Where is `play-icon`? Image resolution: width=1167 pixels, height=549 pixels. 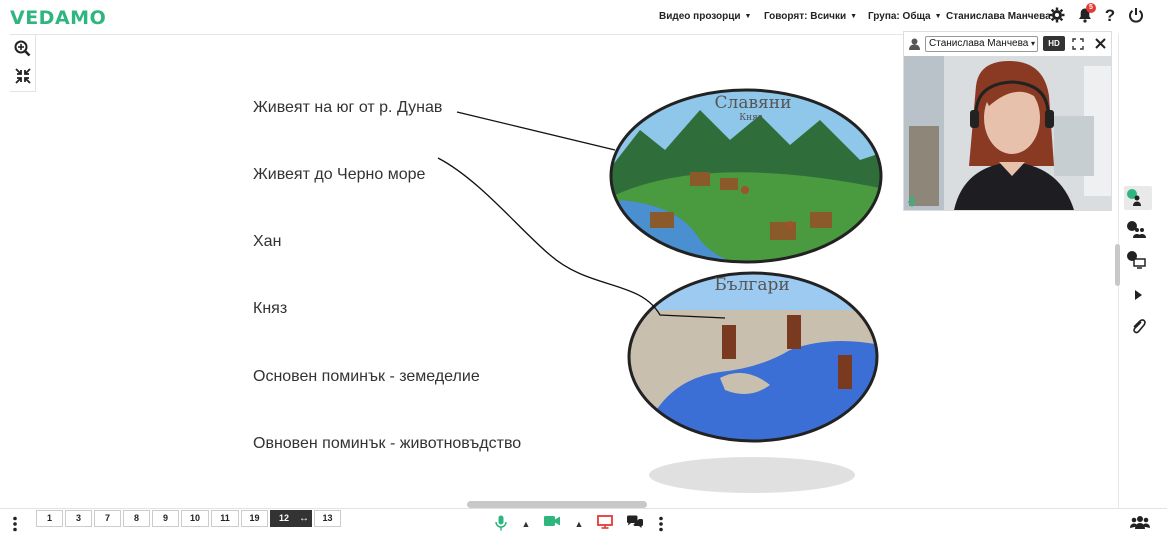
play-icon is located at coordinates (1138, 295).